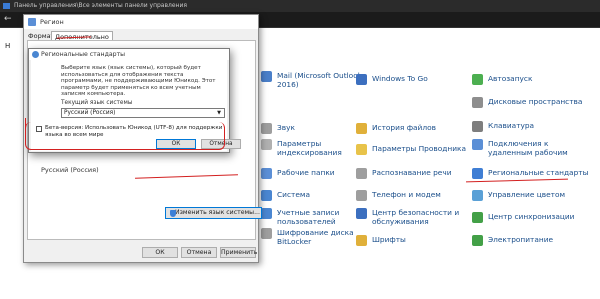 Image resolution: width=600 pixels, height=299 pixels. What do you see at coordinates (538, 172) in the screenshot?
I see `control-panel-item-label: Региональные стандарты` at bounding box center [538, 172].